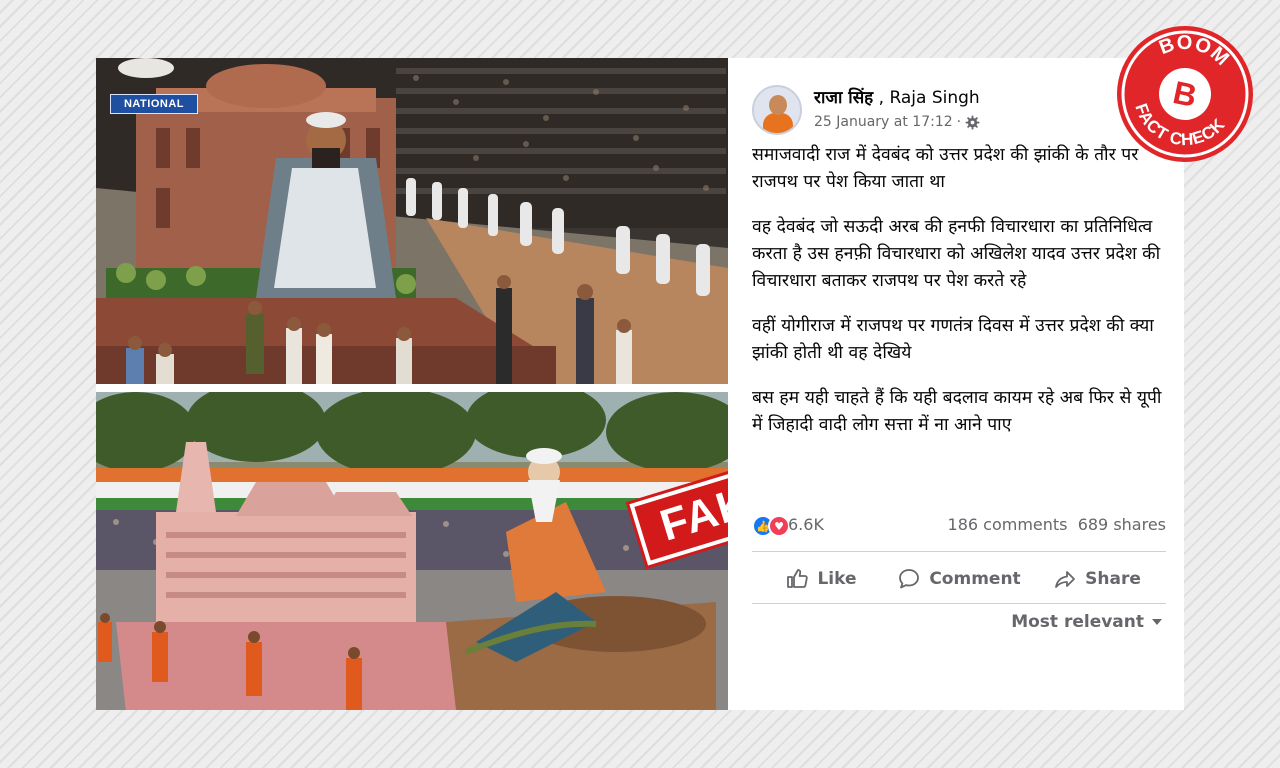 This screenshot has width=1280, height=768. Describe the element at coordinates (779, 526) in the screenshot. I see `love-reaction-icon: ♥` at that location.